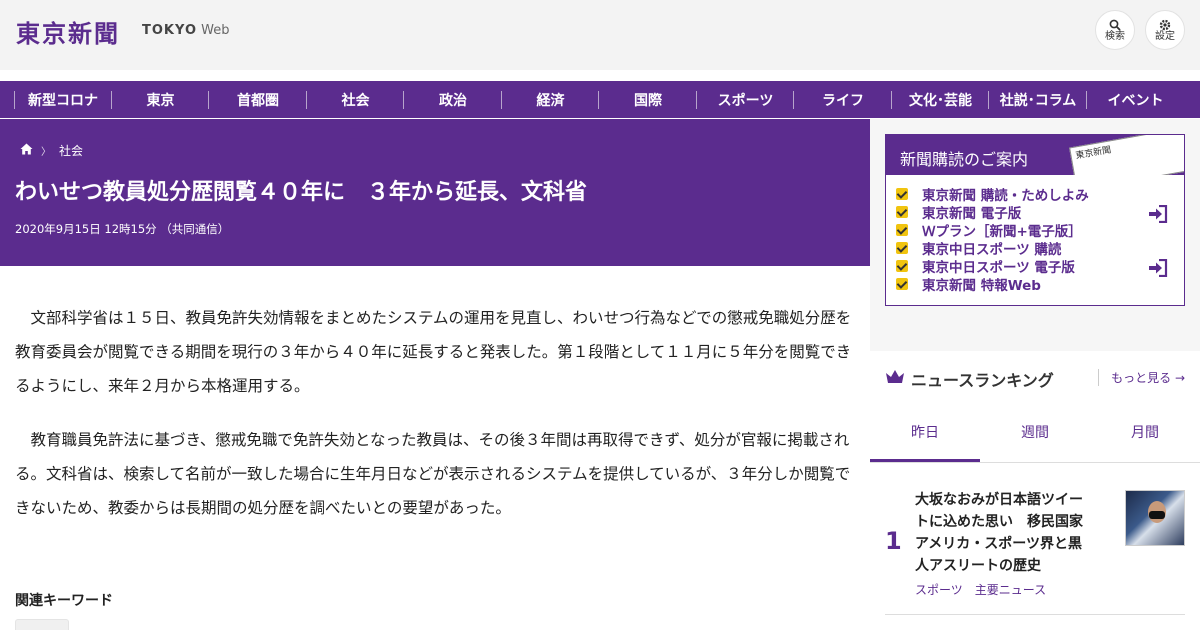 This screenshot has height=630, width=1200. I want to click on subscription-item: 東京中日スポーツ 電子版, so click(1040, 266).